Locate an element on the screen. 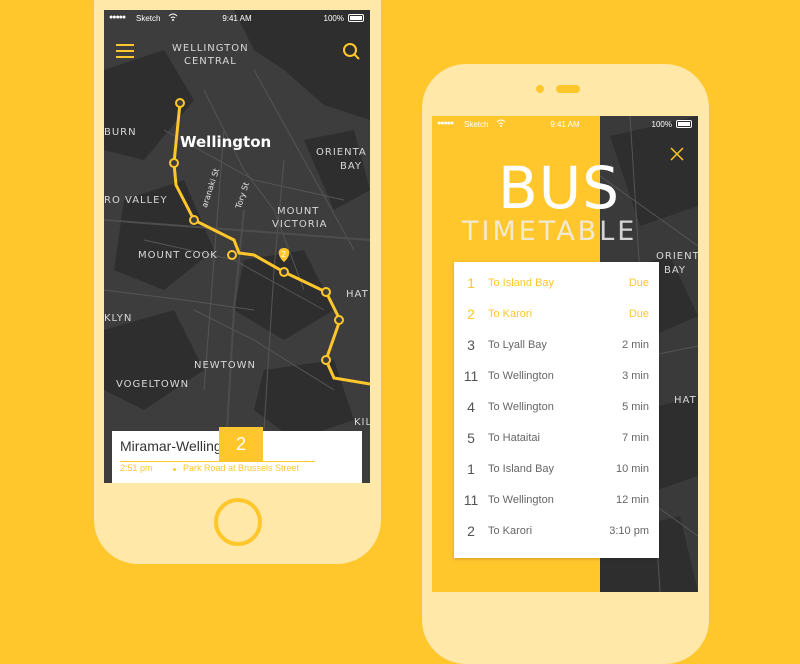 This screenshot has height=664, width=800. camera-dot is located at coordinates (540, 89).